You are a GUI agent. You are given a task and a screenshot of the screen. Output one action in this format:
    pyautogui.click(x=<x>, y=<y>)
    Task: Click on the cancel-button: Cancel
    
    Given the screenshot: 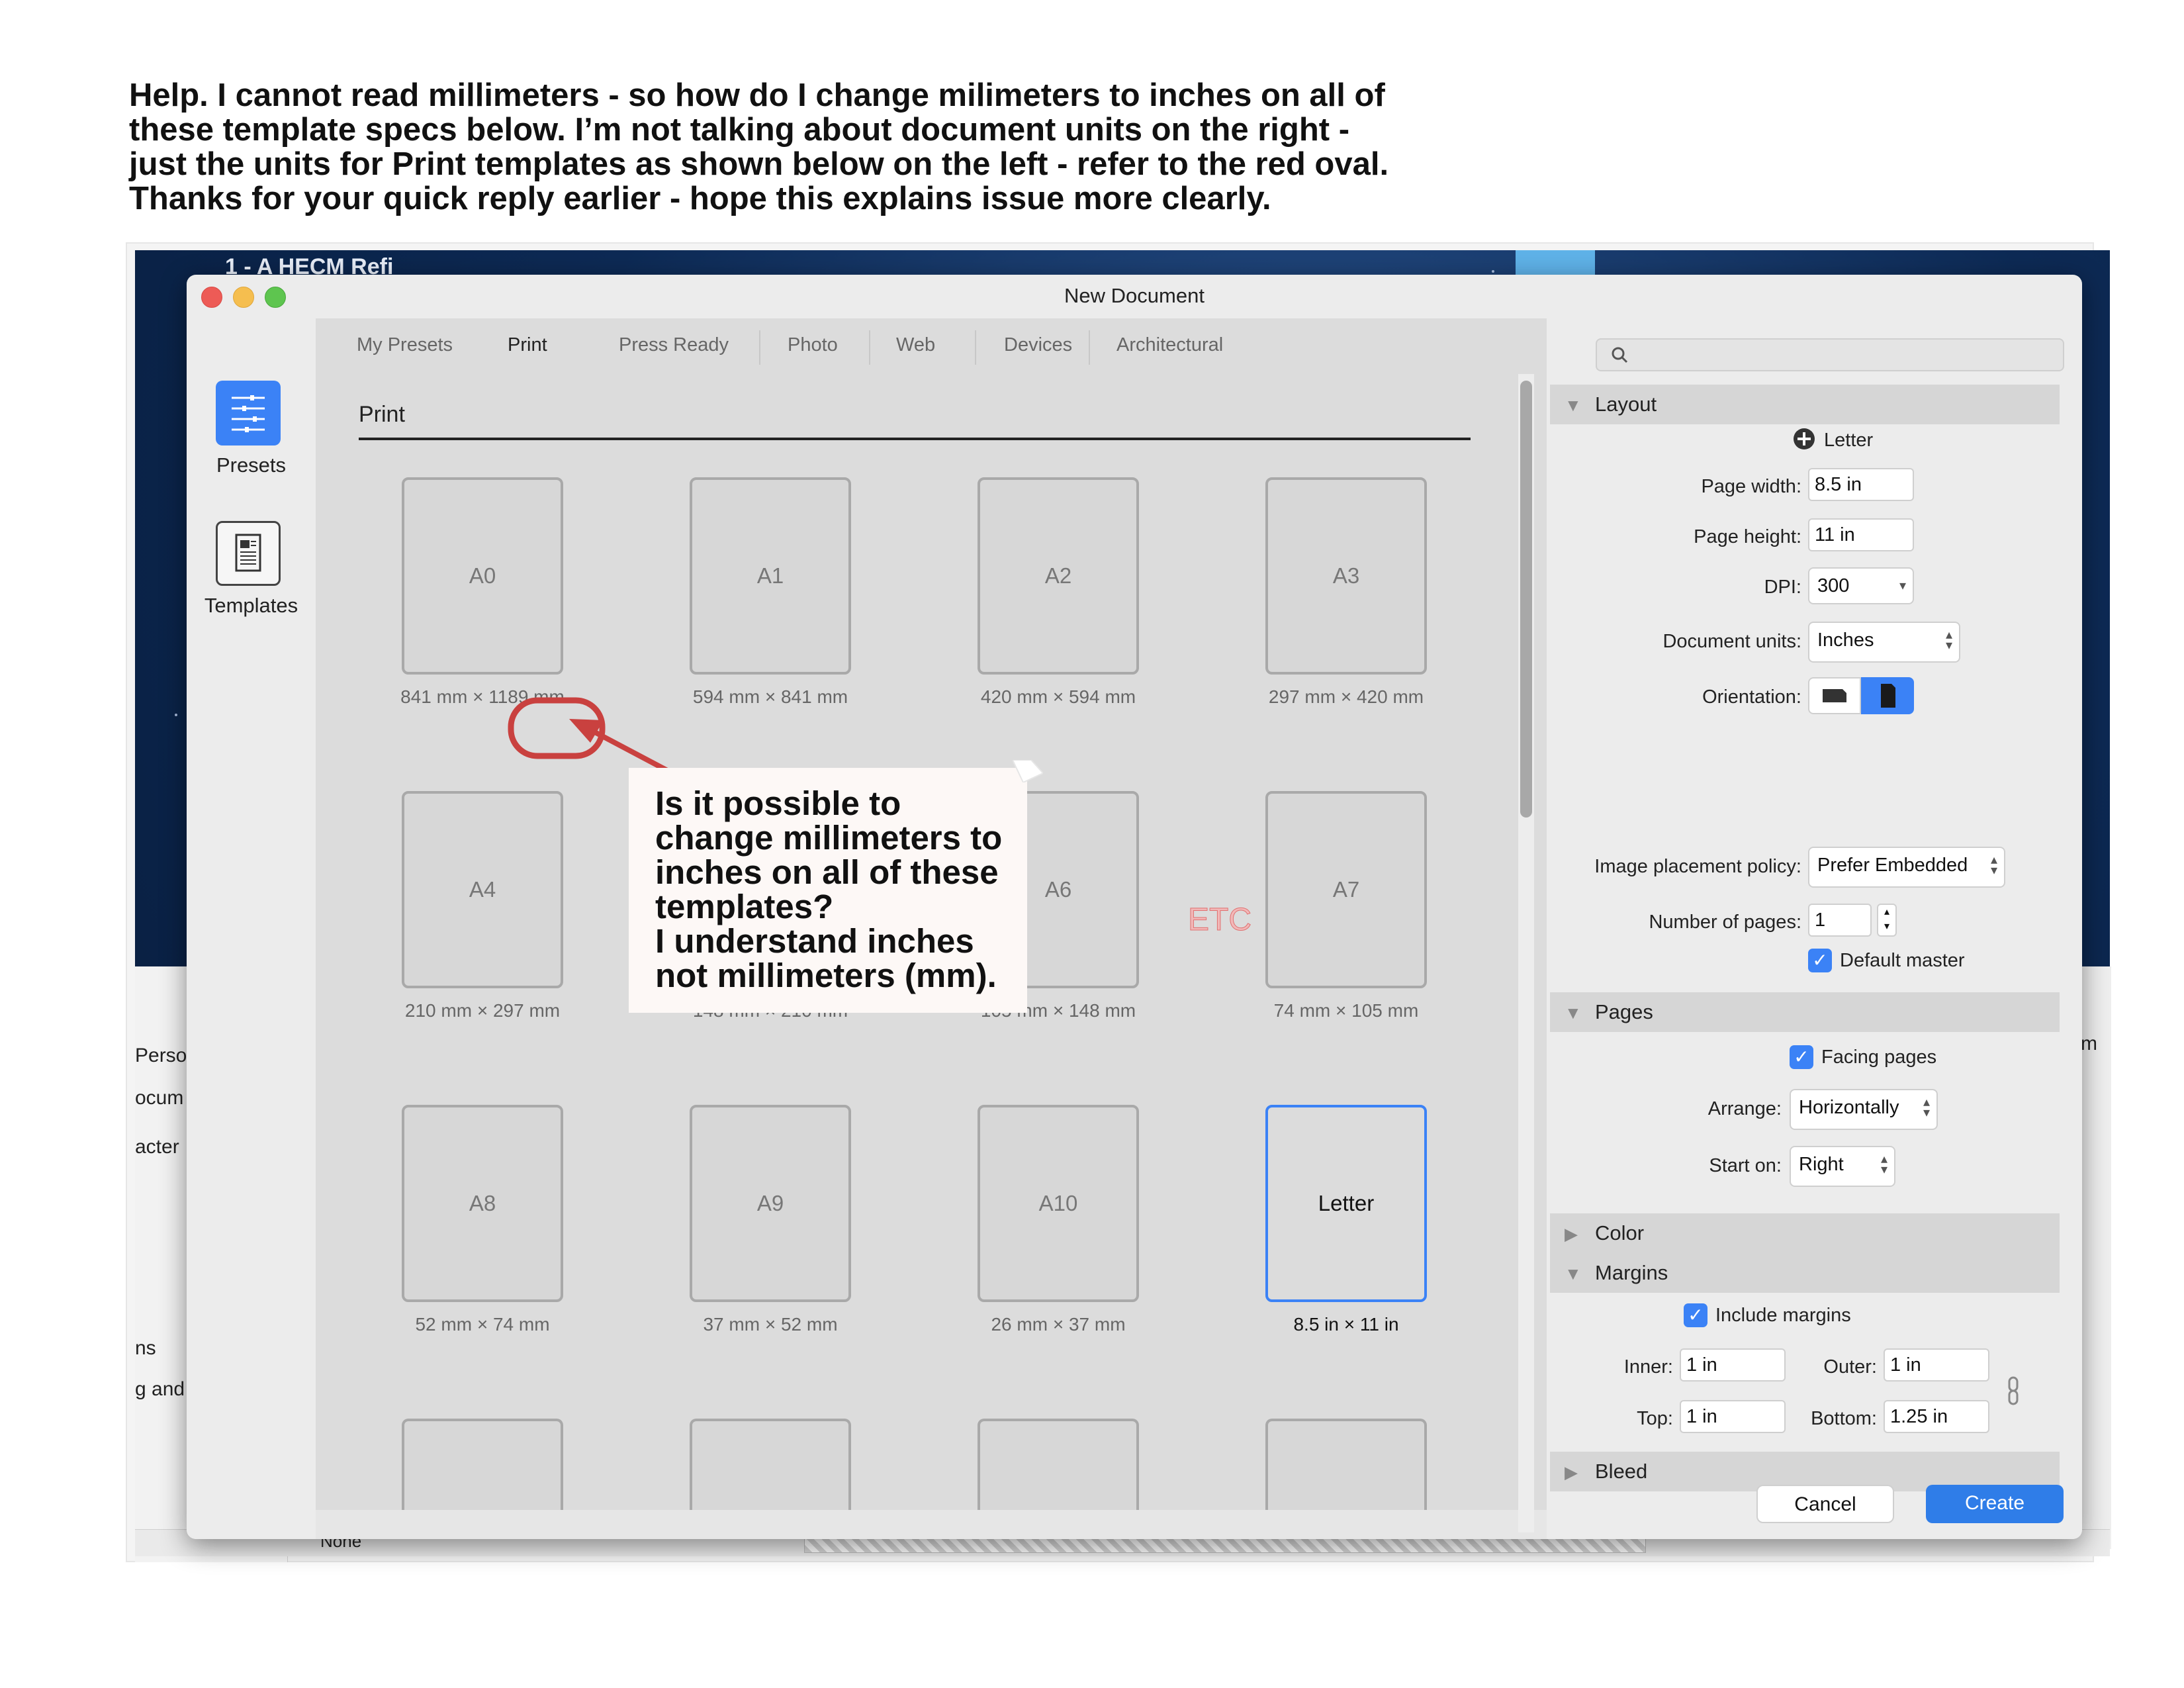 What is the action you would take?
    pyautogui.click(x=1825, y=1504)
    